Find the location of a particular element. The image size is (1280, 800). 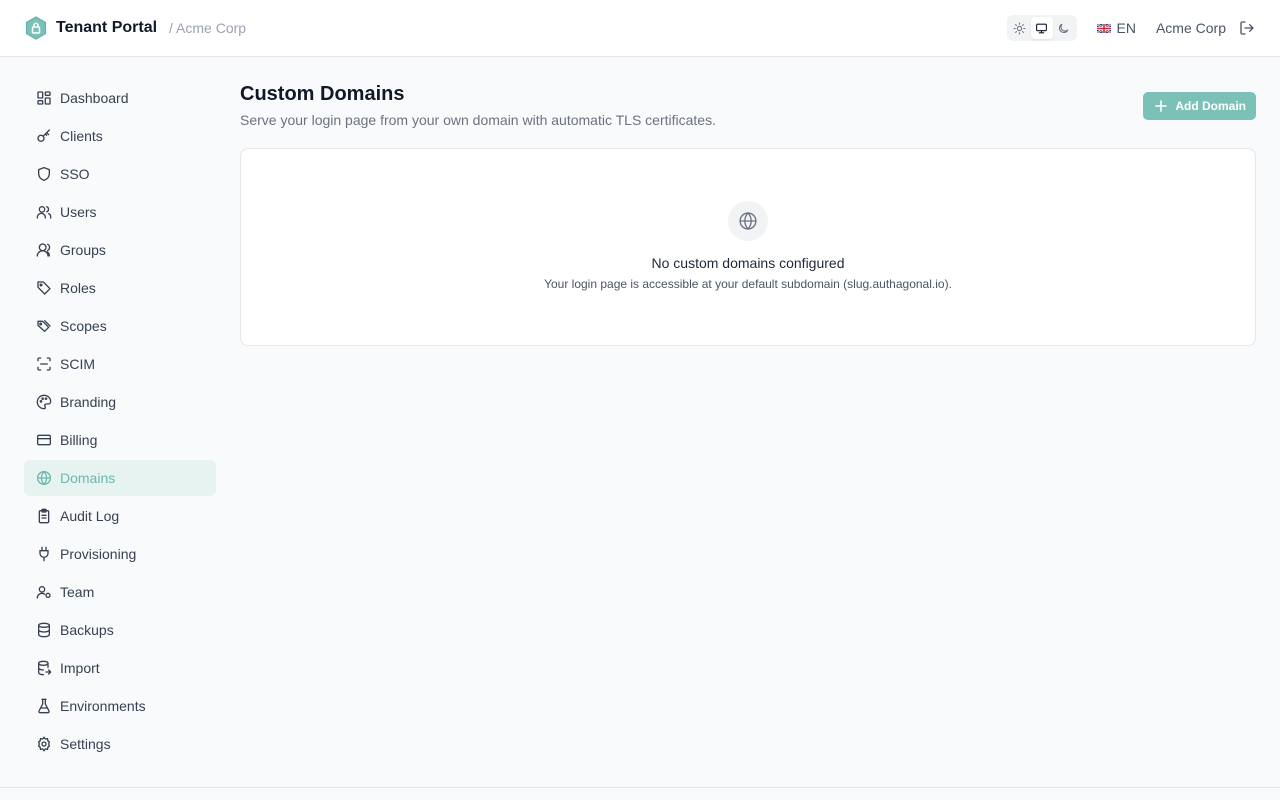

add-domain-button: Add Domain is located at coordinates (1199, 106).